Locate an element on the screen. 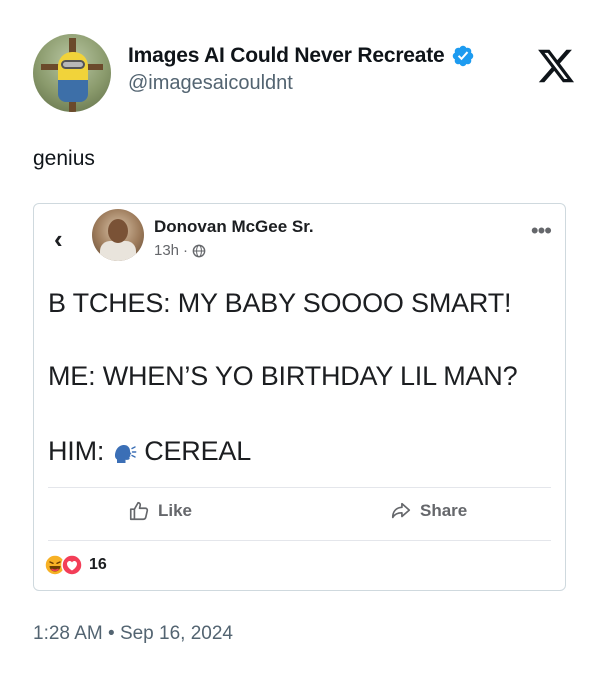  post-line: B TCHES: MY BABY SOOOO SMART! is located at coordinates (280, 303).